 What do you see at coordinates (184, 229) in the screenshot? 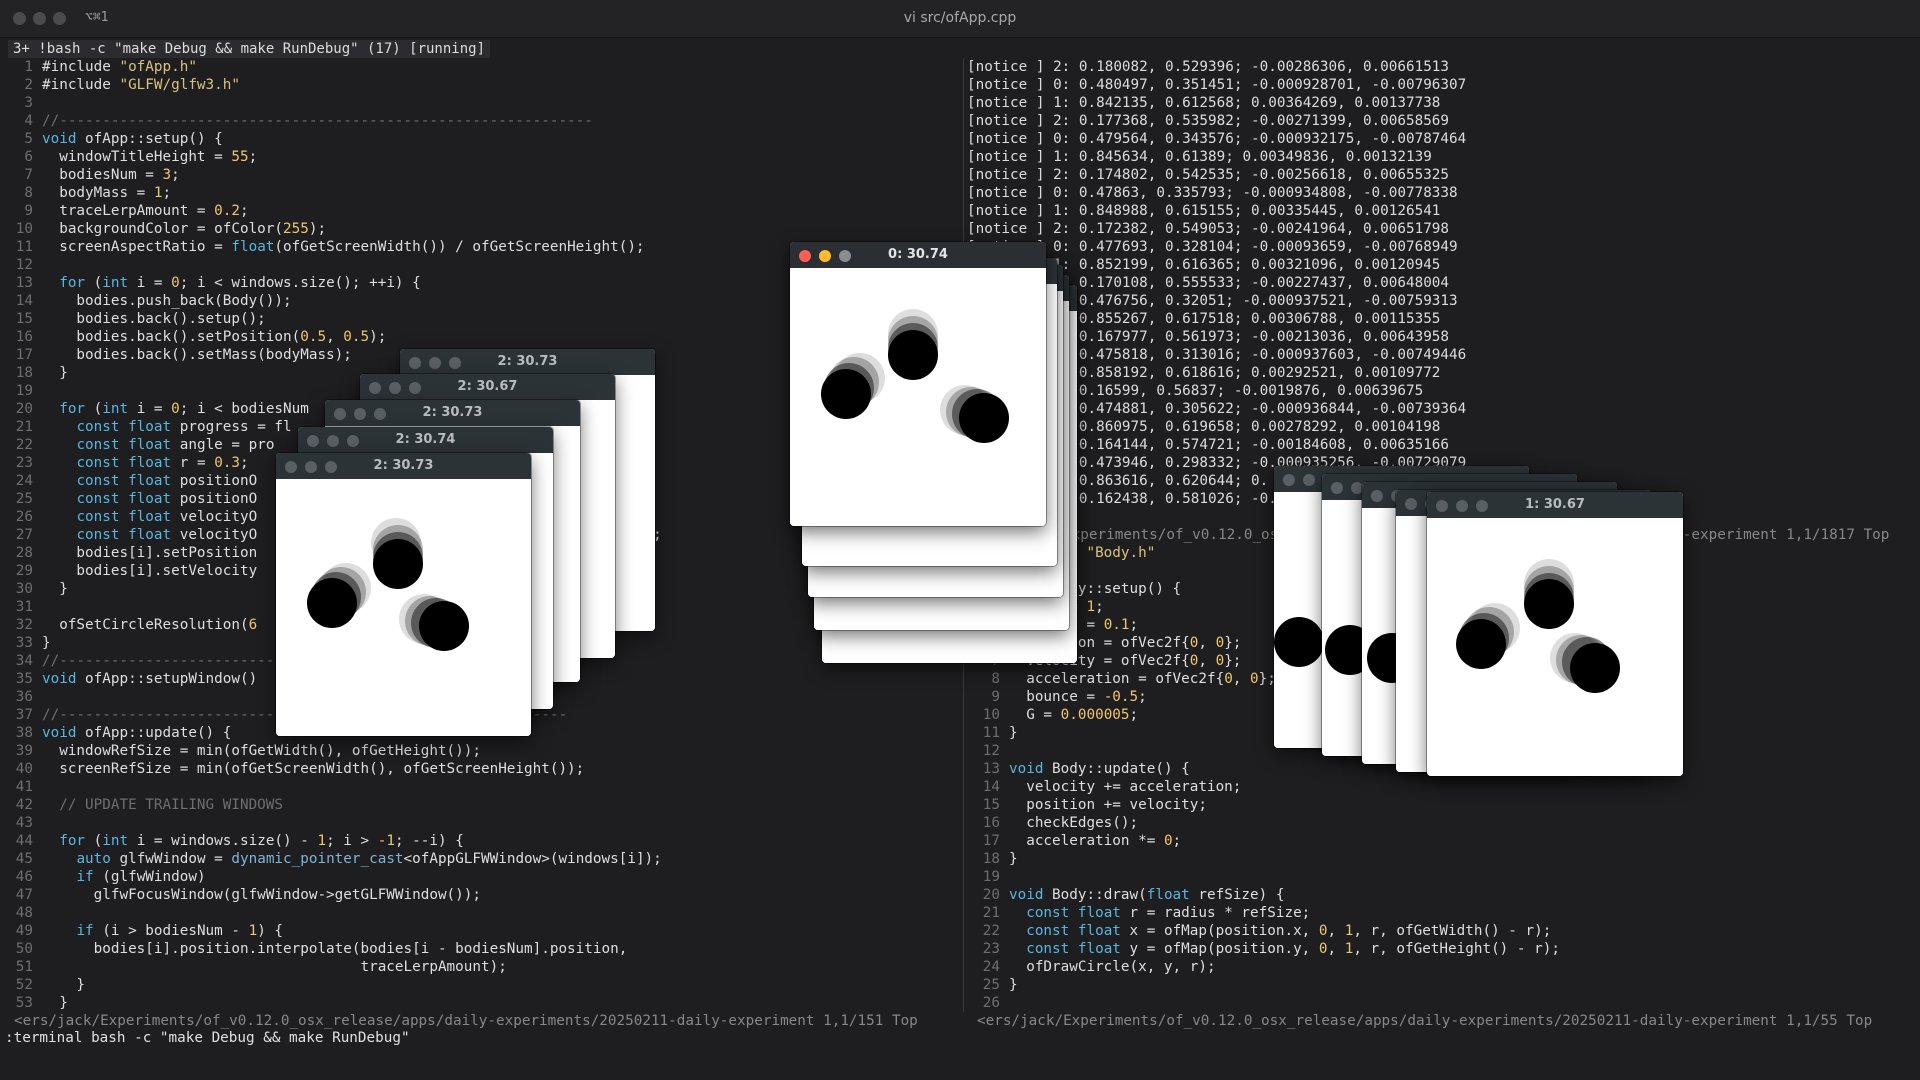
I see `code-text: backgroundColor = ofColor(255);` at bounding box center [184, 229].